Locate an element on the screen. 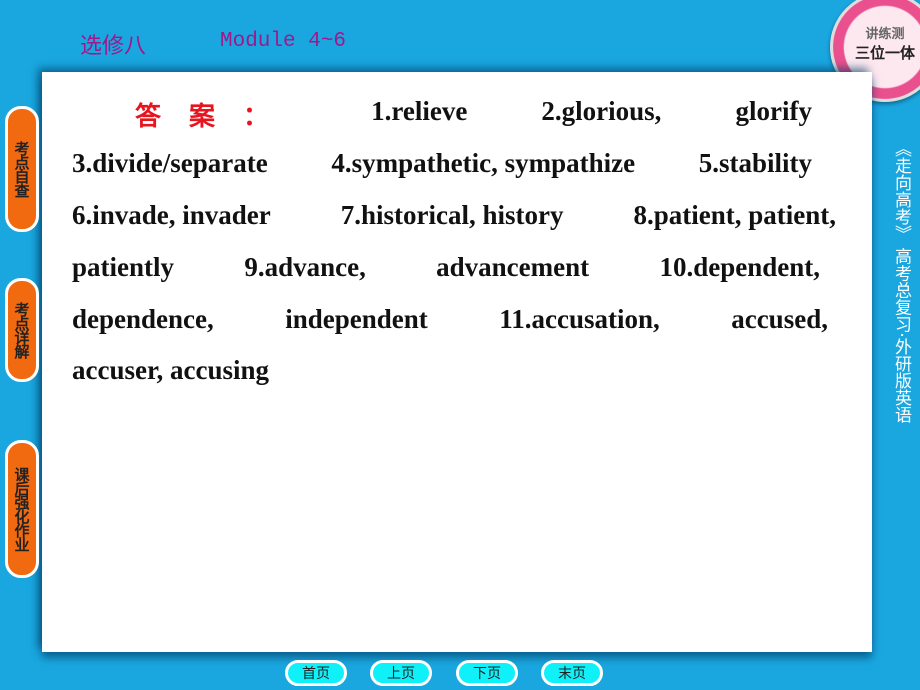 This screenshot has width=920, height=690. answer-label: 答案： is located at coordinates (216, 117).